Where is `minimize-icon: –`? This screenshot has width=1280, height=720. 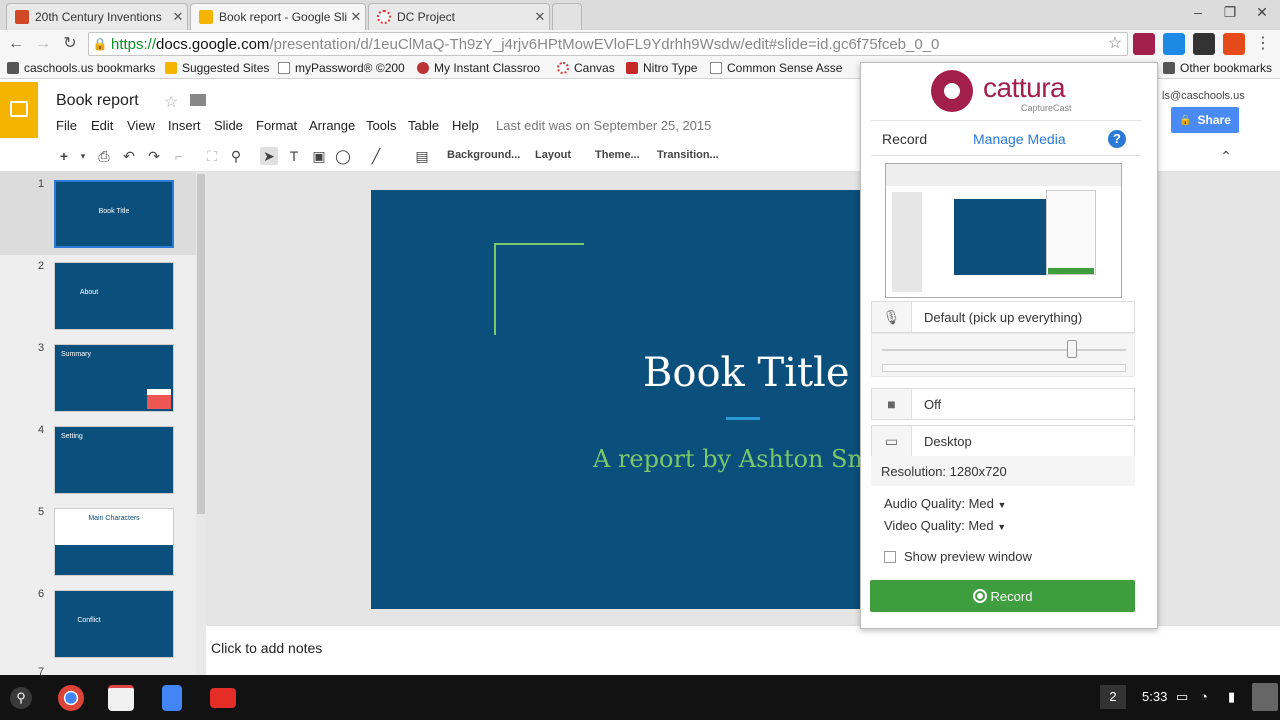 minimize-icon: – is located at coordinates (1198, 12).